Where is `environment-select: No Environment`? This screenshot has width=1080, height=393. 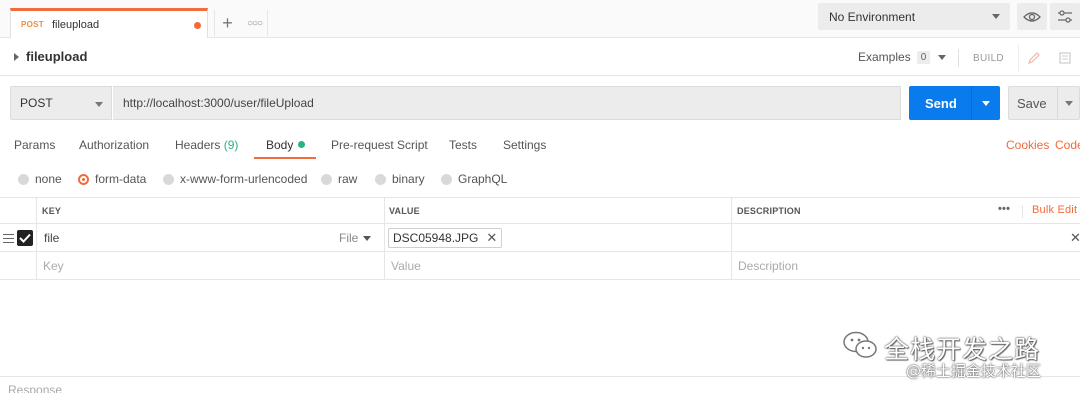 environment-select: No Environment is located at coordinates (914, 16).